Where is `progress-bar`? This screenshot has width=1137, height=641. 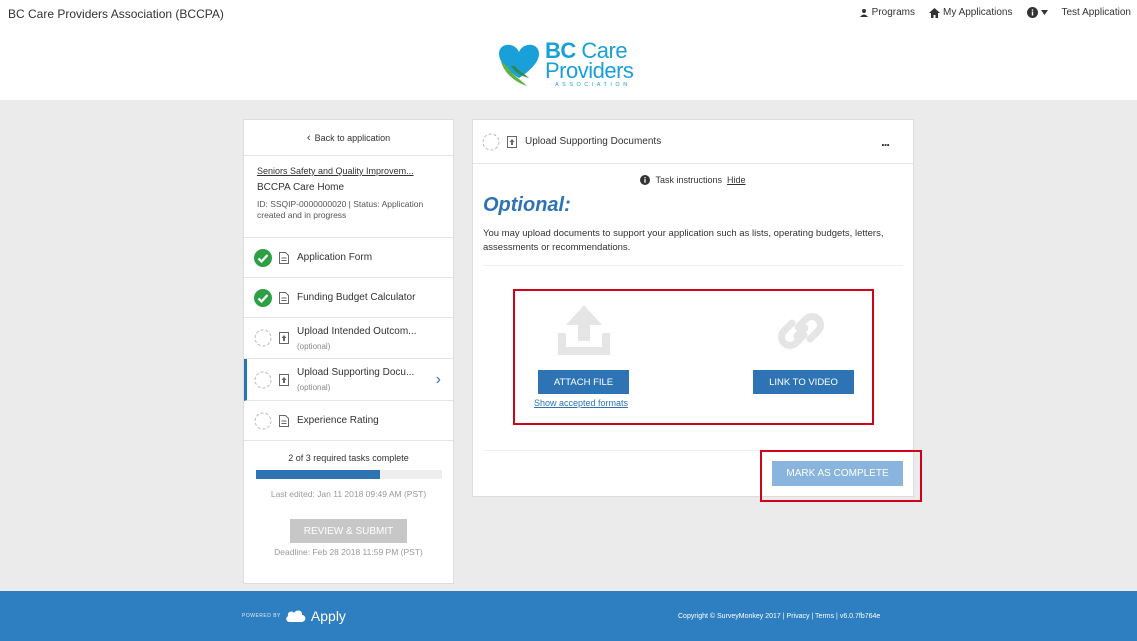 progress-bar is located at coordinates (348, 474).